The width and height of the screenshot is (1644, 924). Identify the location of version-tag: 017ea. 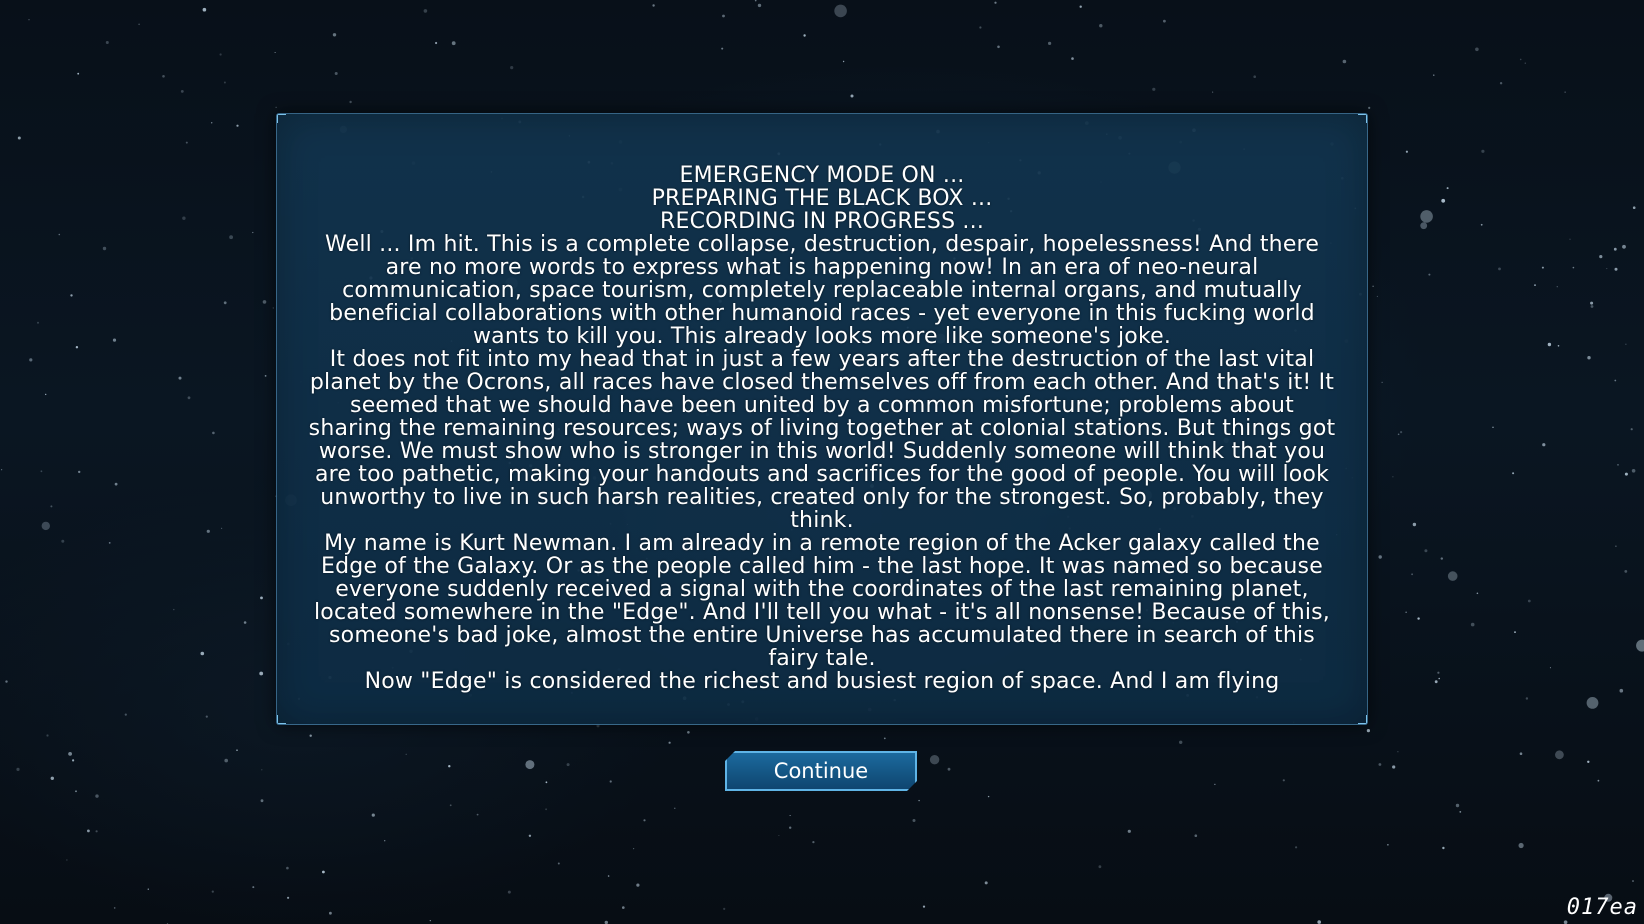
(1602, 907).